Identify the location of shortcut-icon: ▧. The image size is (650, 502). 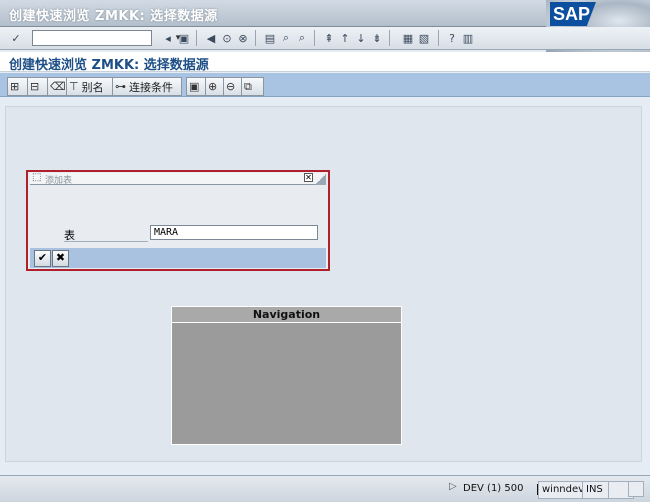
(424, 38).